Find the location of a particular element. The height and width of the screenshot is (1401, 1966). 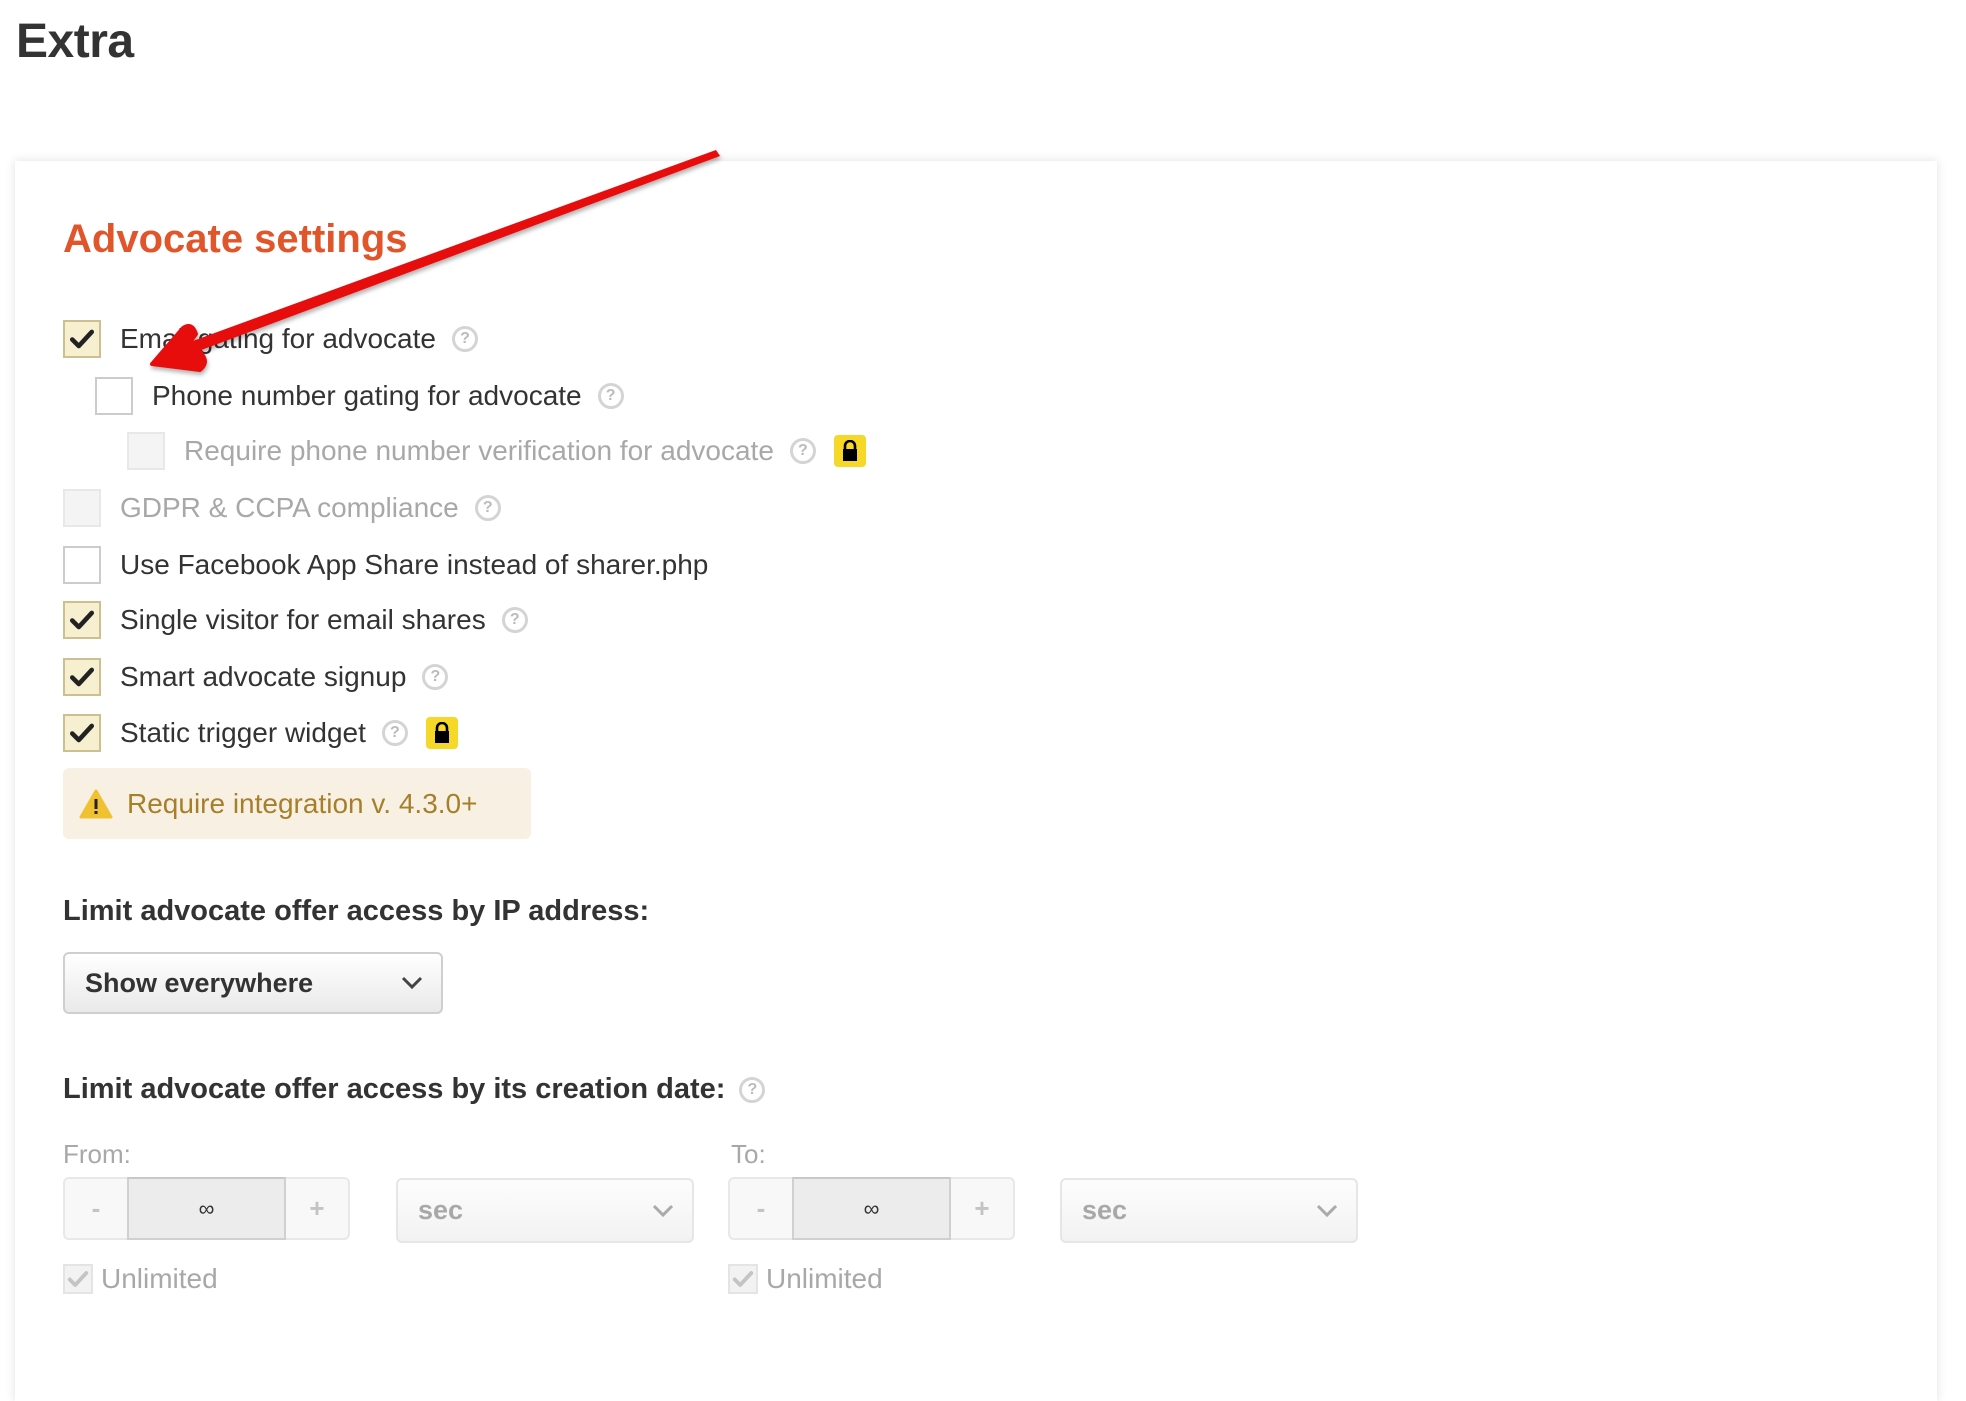

option-static-trigger: Static trigger widget ? is located at coordinates (260, 733).